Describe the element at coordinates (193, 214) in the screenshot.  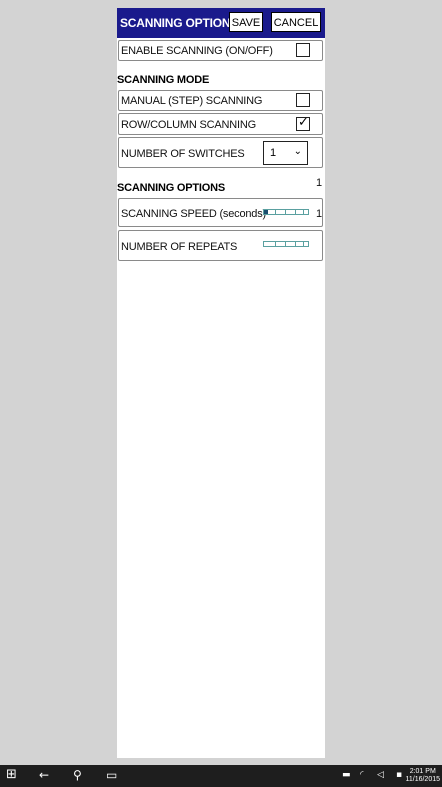
I see `scanning-speed-label: SCANNING SPEED (seconds)` at that location.